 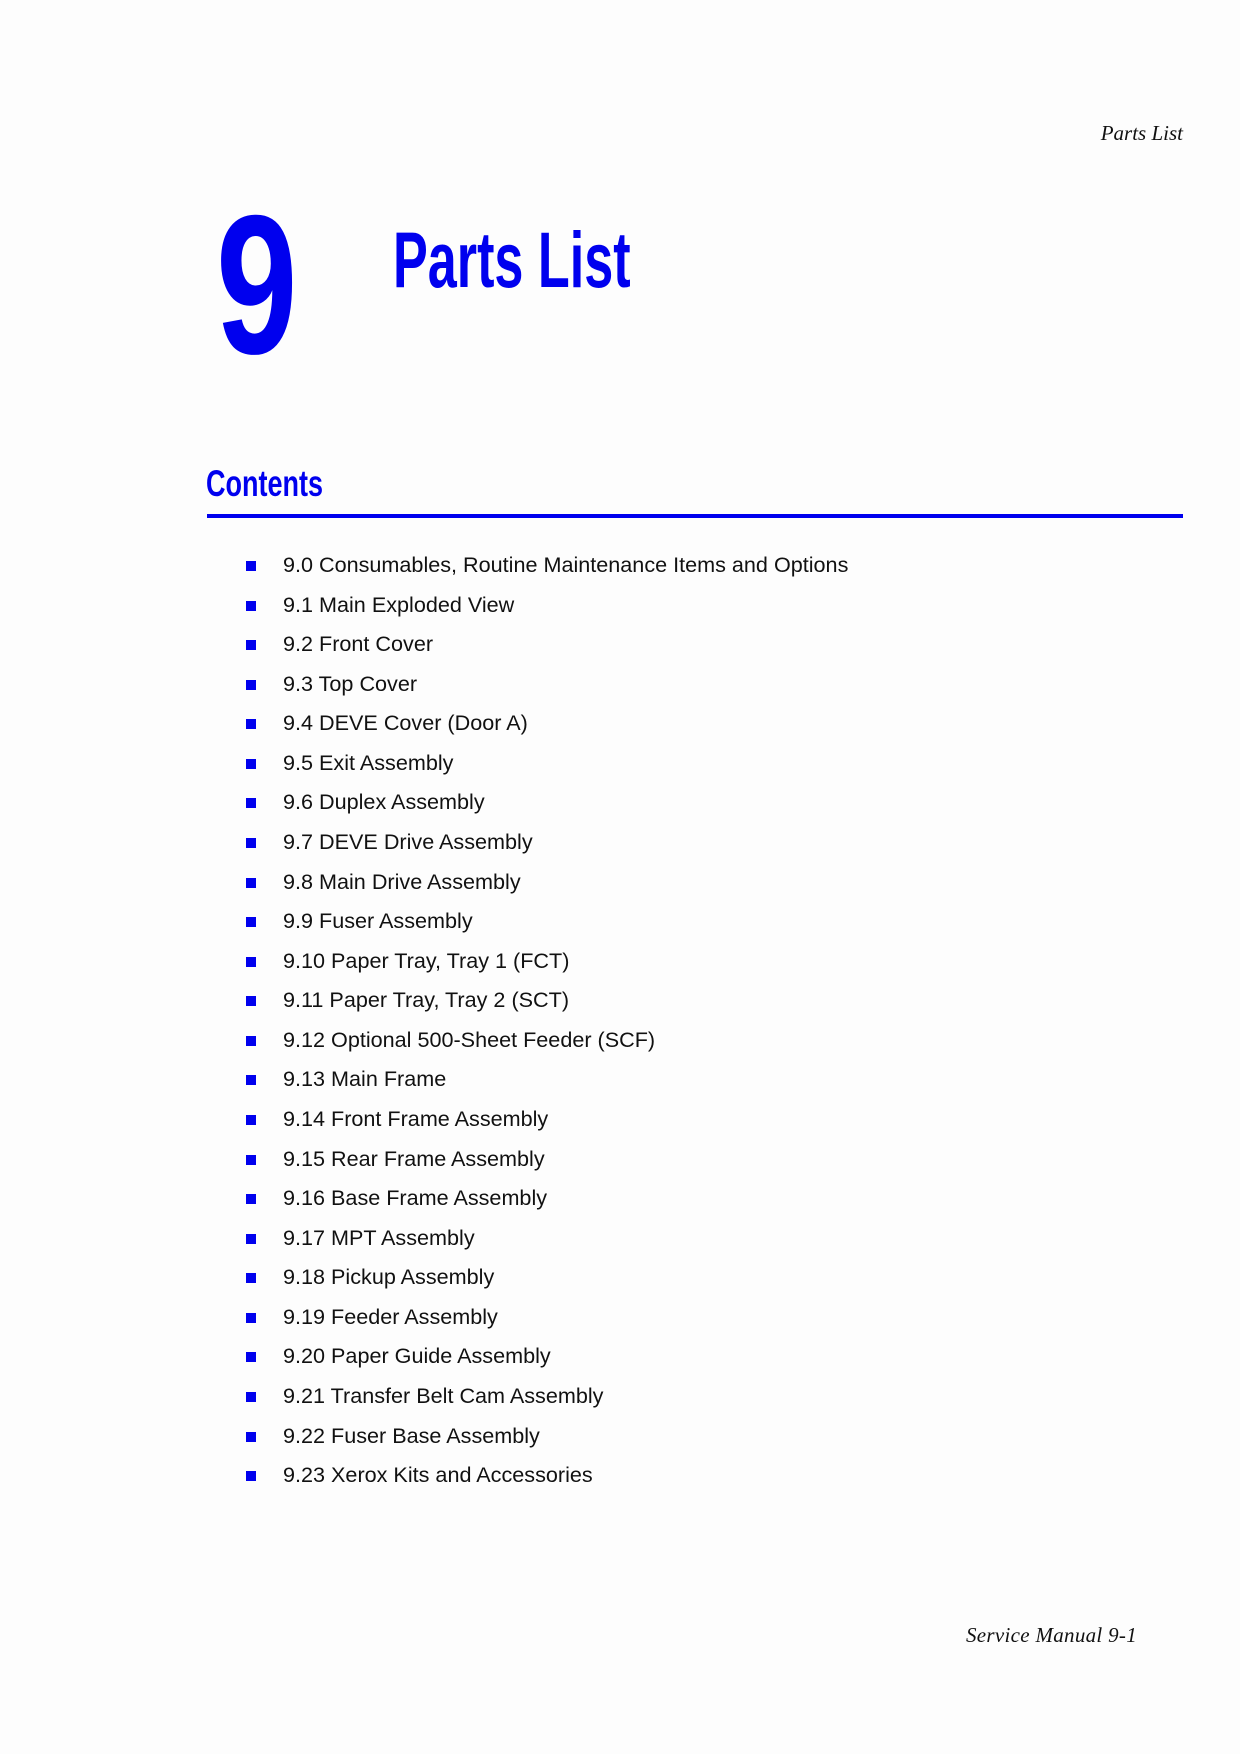 What do you see at coordinates (512, 259) in the screenshot?
I see `chapter-title: Parts List` at bounding box center [512, 259].